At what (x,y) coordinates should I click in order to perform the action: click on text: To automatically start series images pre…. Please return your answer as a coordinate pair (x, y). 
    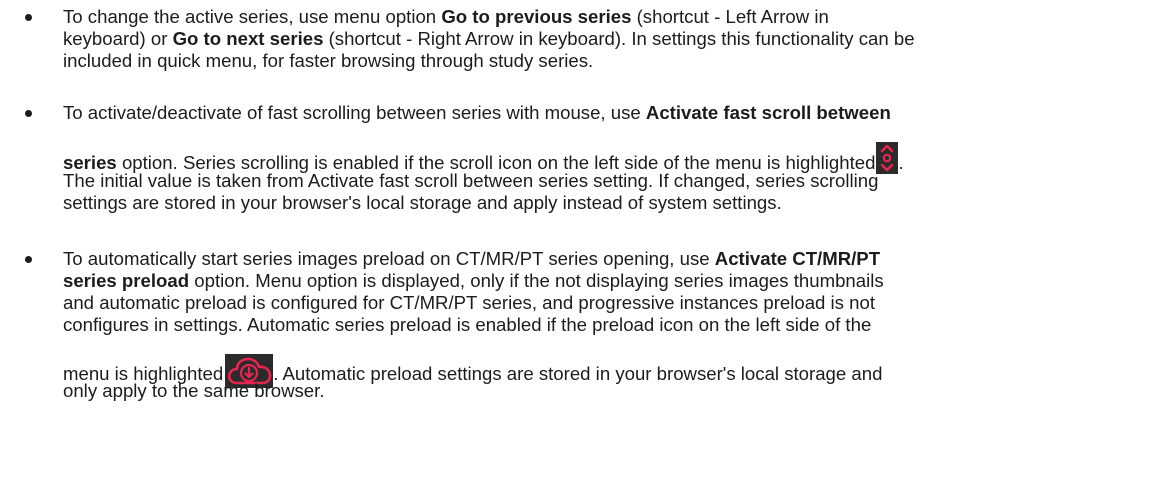
    Looking at the image, I should click on (389, 258).